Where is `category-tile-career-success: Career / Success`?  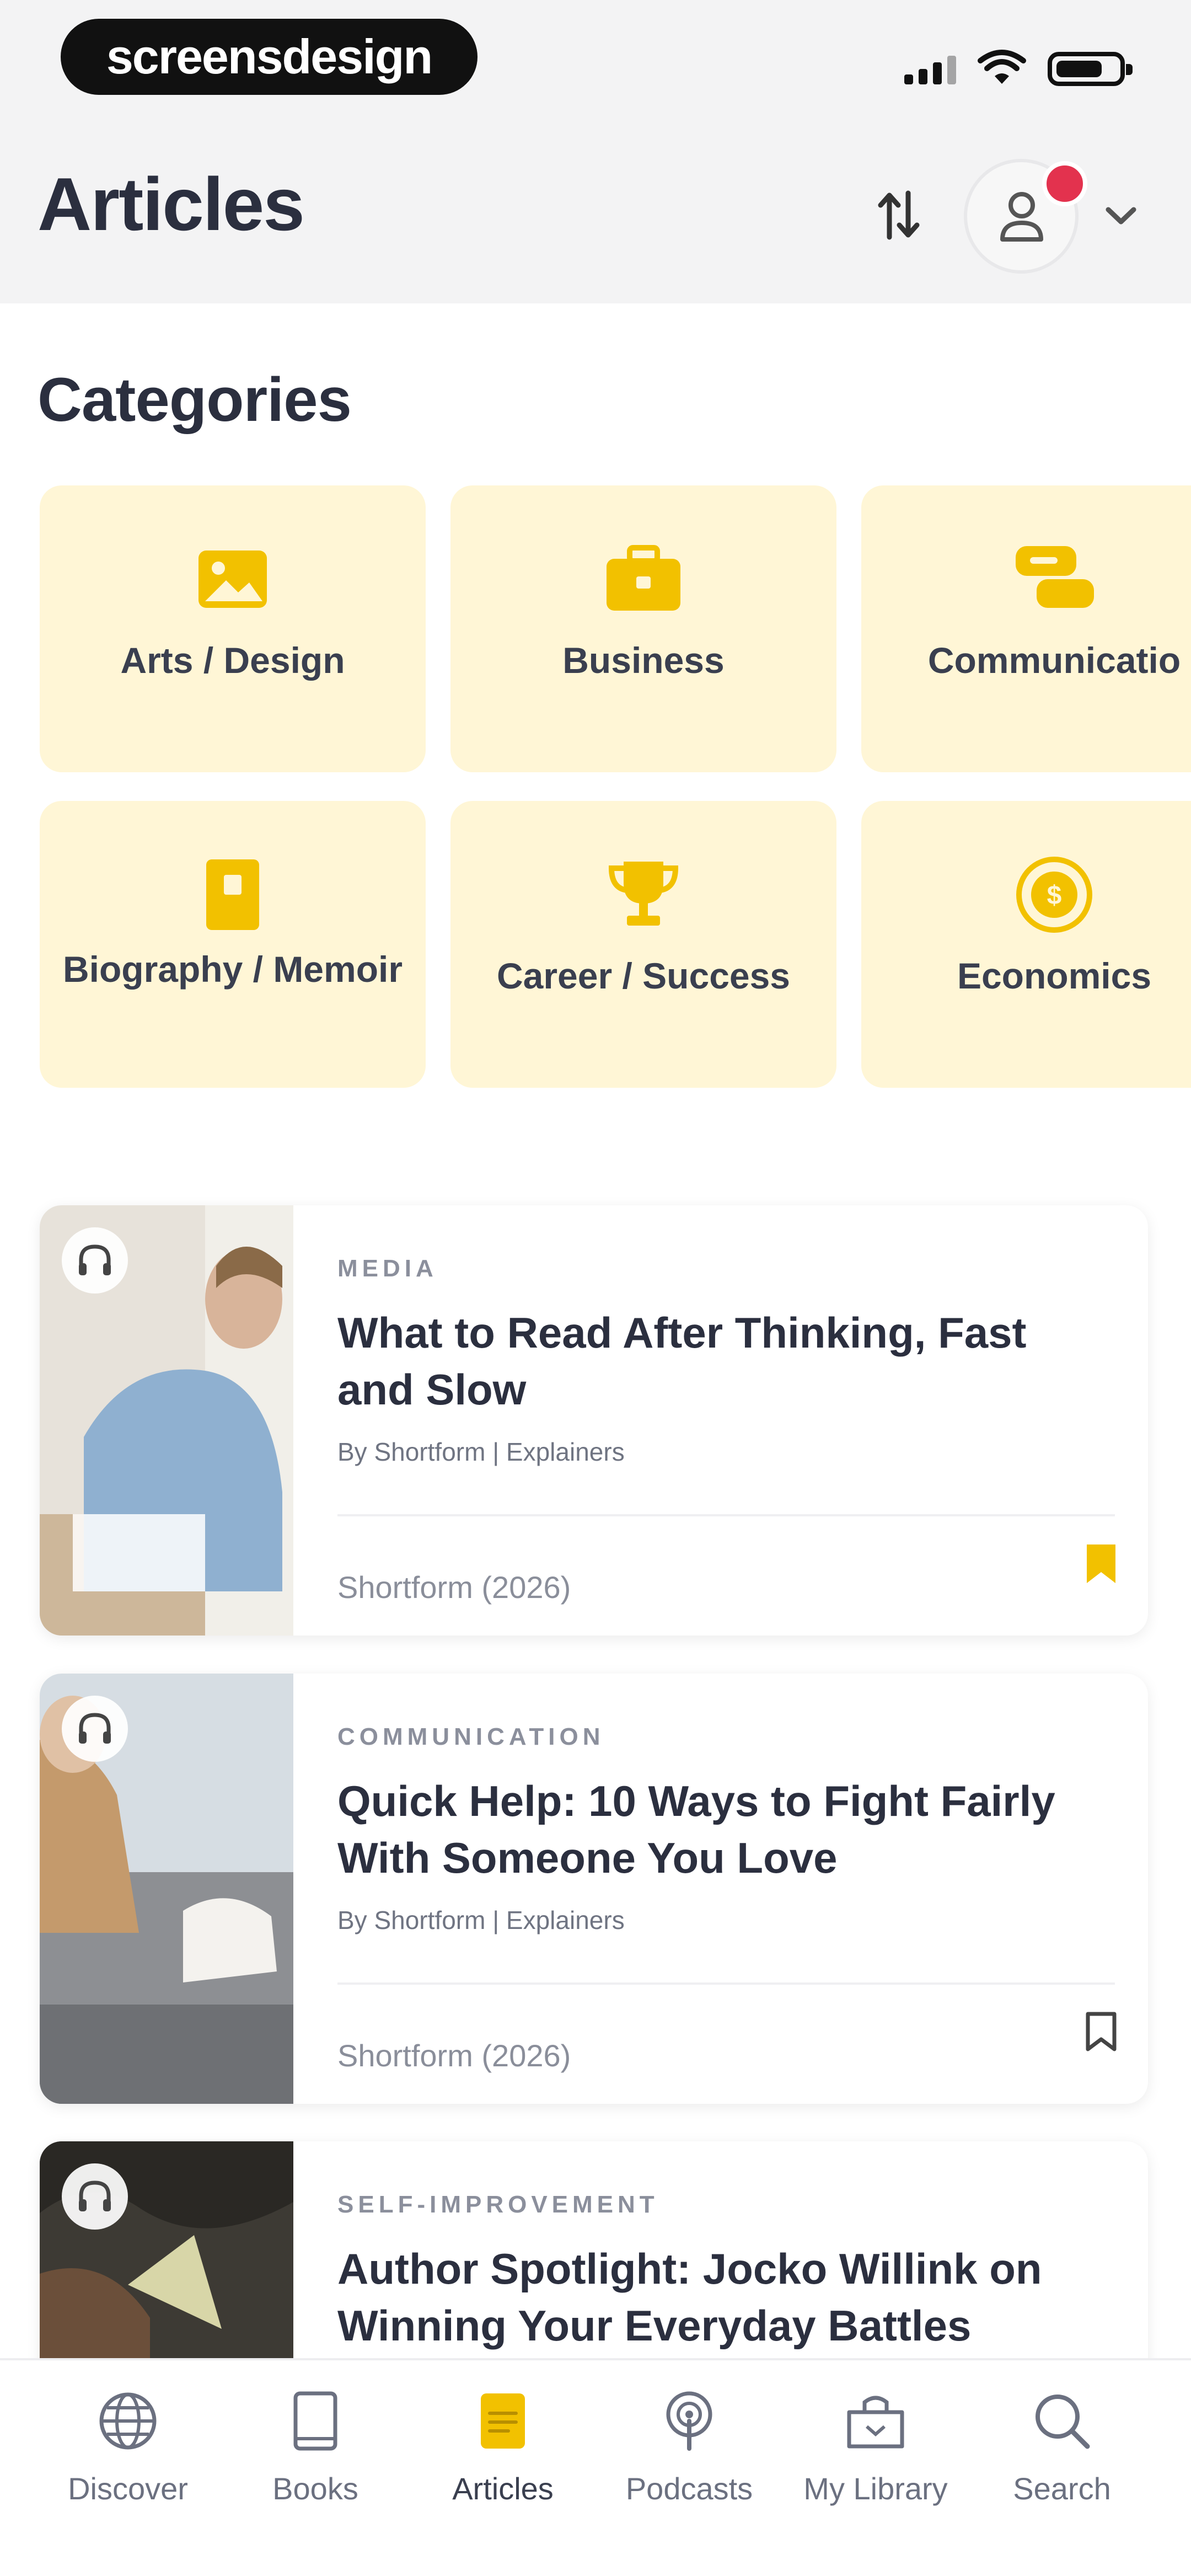 category-tile-career-success: Career / Success is located at coordinates (643, 944).